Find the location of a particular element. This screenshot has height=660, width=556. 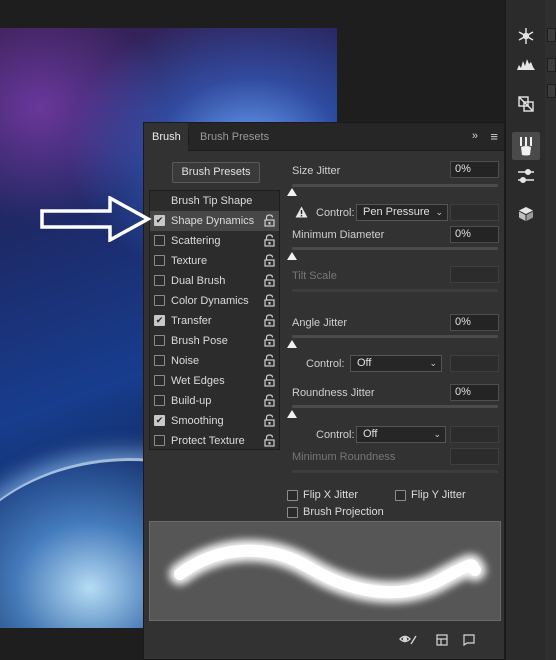

size-jitter-slider is located at coordinates (395, 185).